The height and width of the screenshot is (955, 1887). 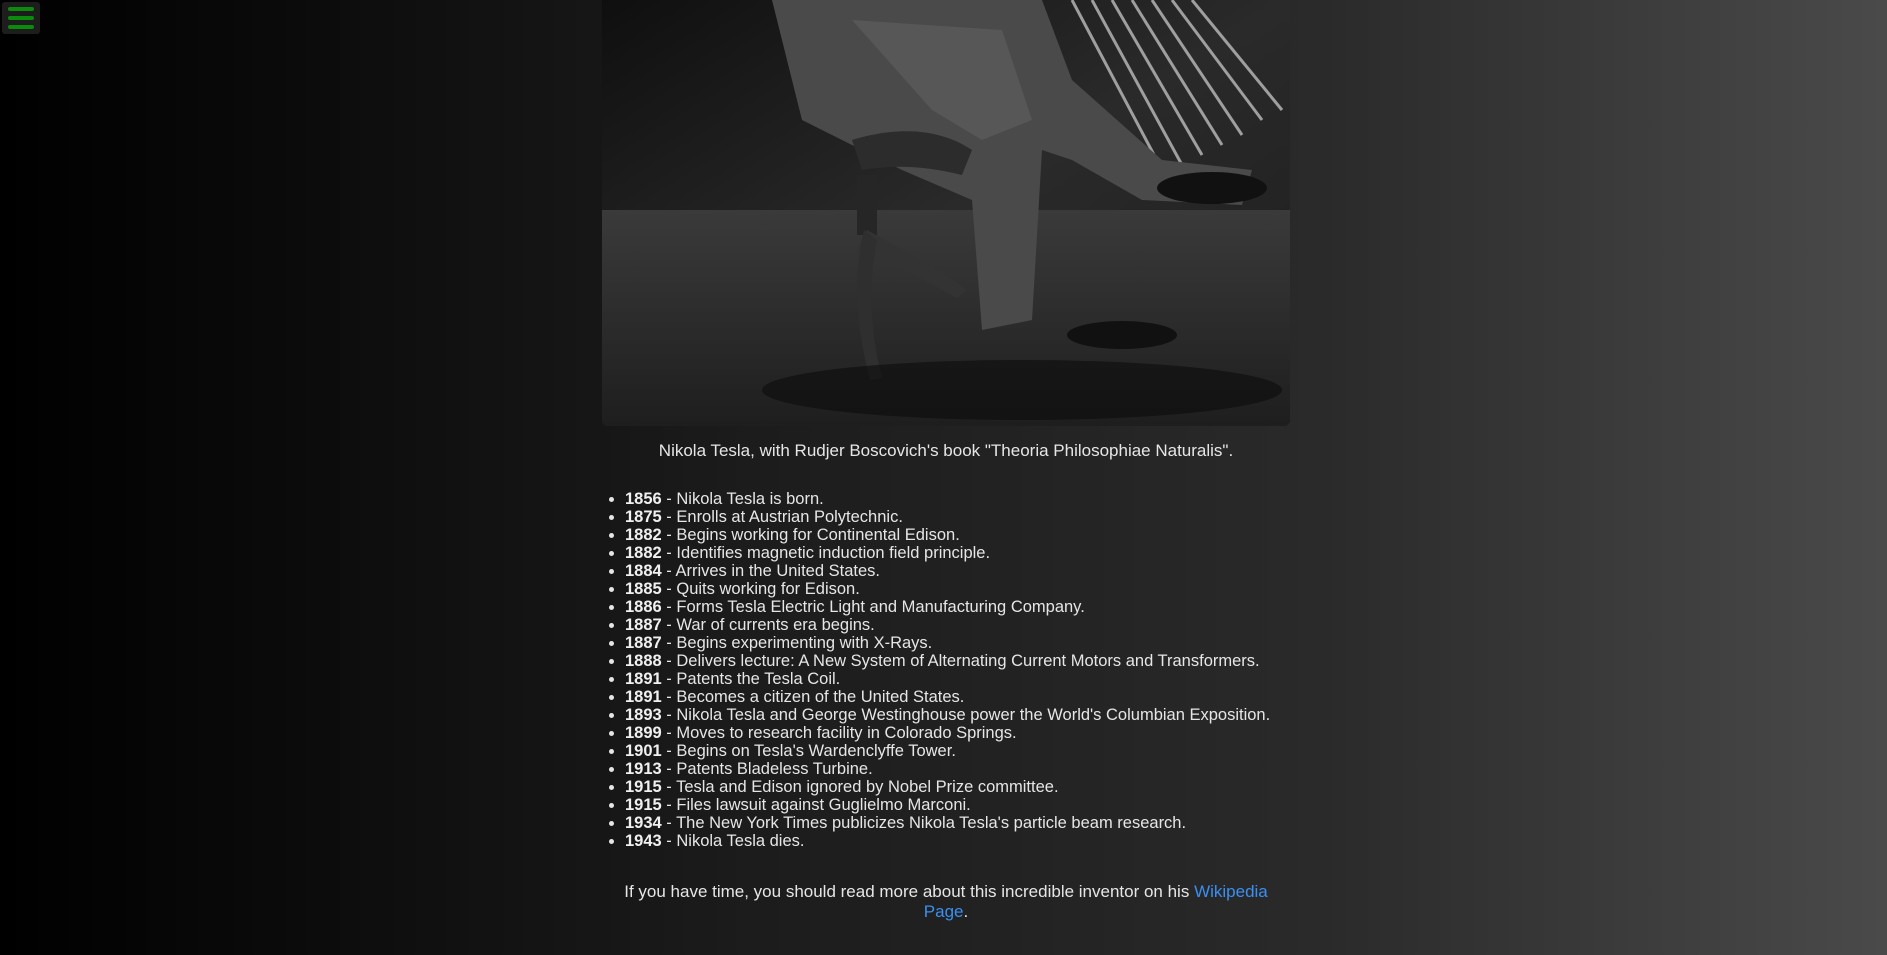 What do you see at coordinates (957, 517) in the screenshot?
I see `timeline-item: 1875 - Enrolls at Austrian Polytechnic.` at bounding box center [957, 517].